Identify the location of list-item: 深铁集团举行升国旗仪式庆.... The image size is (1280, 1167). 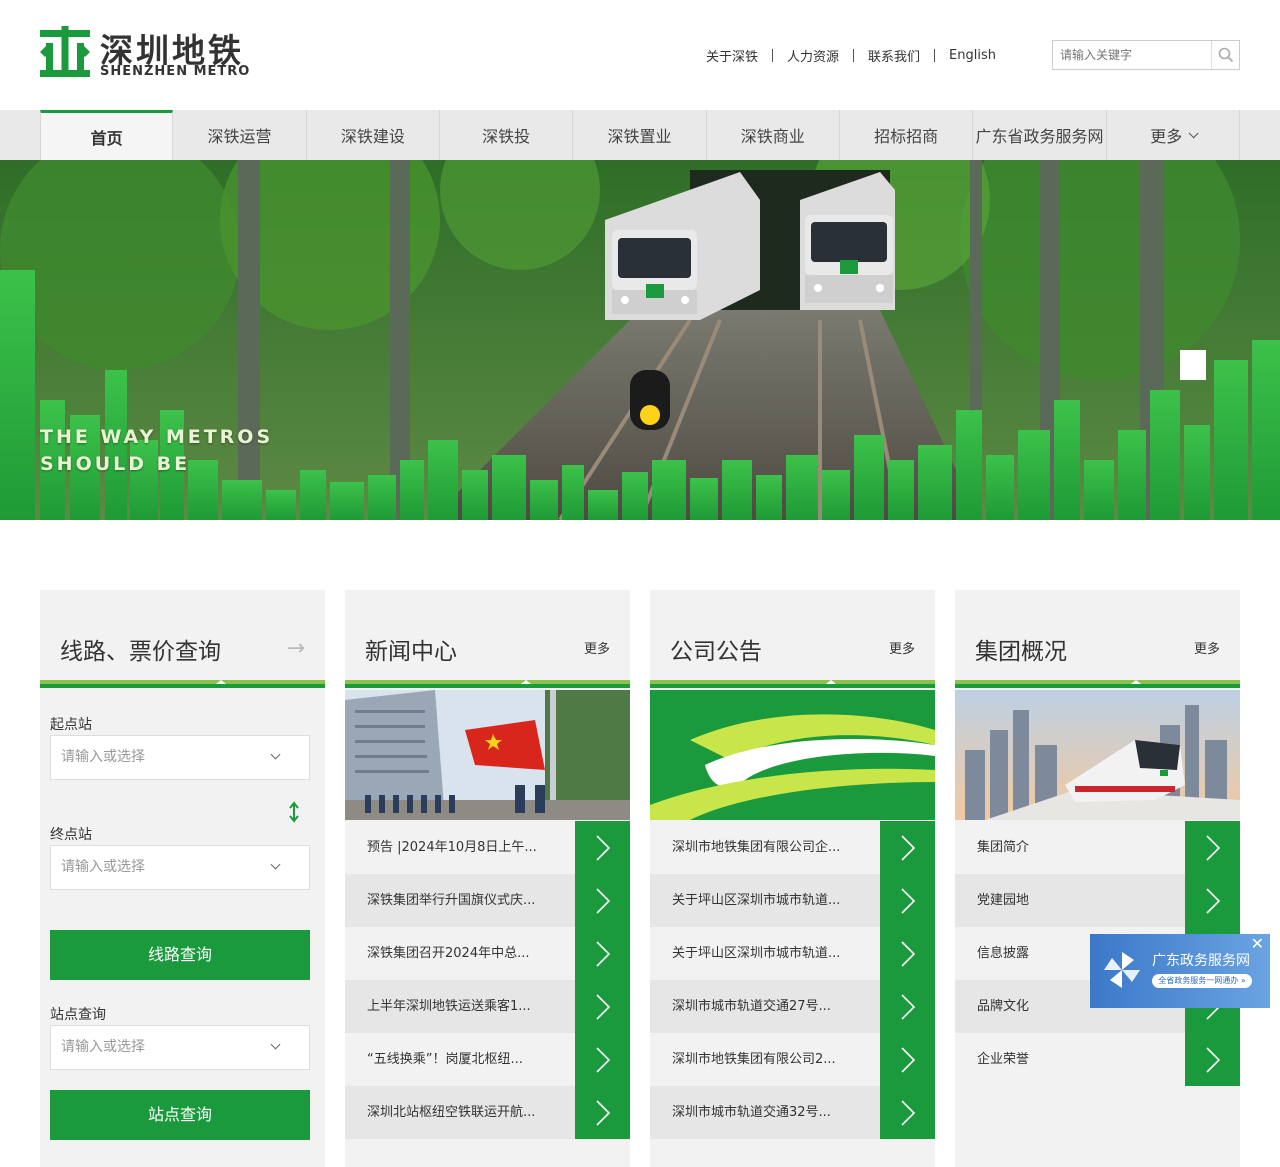
(487, 900).